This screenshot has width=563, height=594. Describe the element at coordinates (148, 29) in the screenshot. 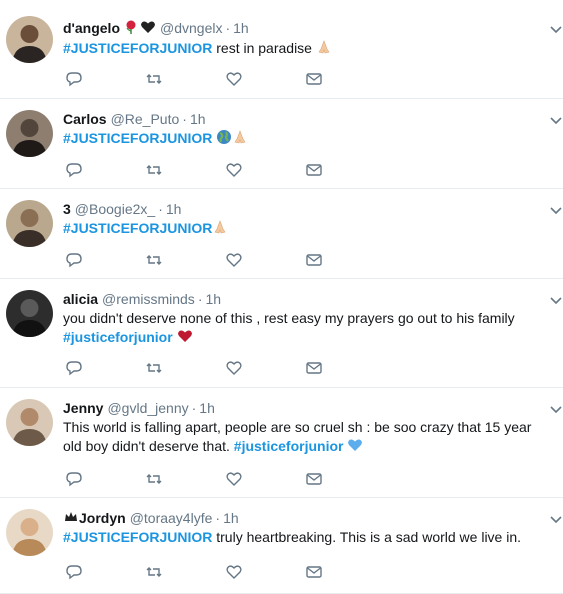

I see `black-heart-icon` at that location.